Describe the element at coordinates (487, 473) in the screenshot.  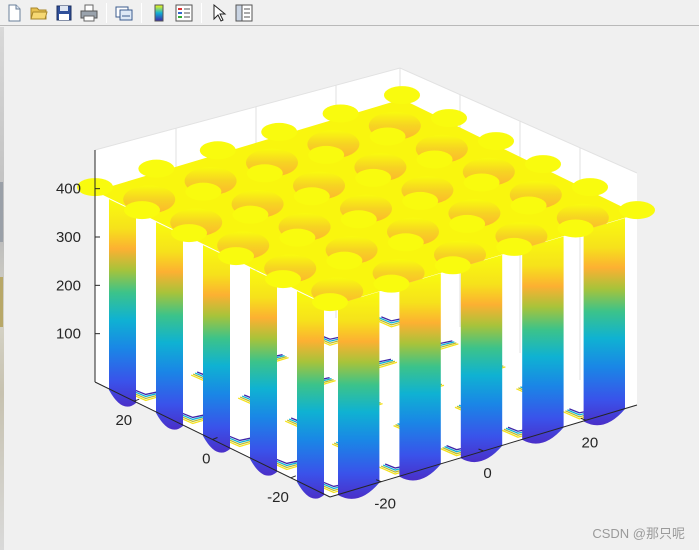
I see `x-tick-label: 0` at that location.